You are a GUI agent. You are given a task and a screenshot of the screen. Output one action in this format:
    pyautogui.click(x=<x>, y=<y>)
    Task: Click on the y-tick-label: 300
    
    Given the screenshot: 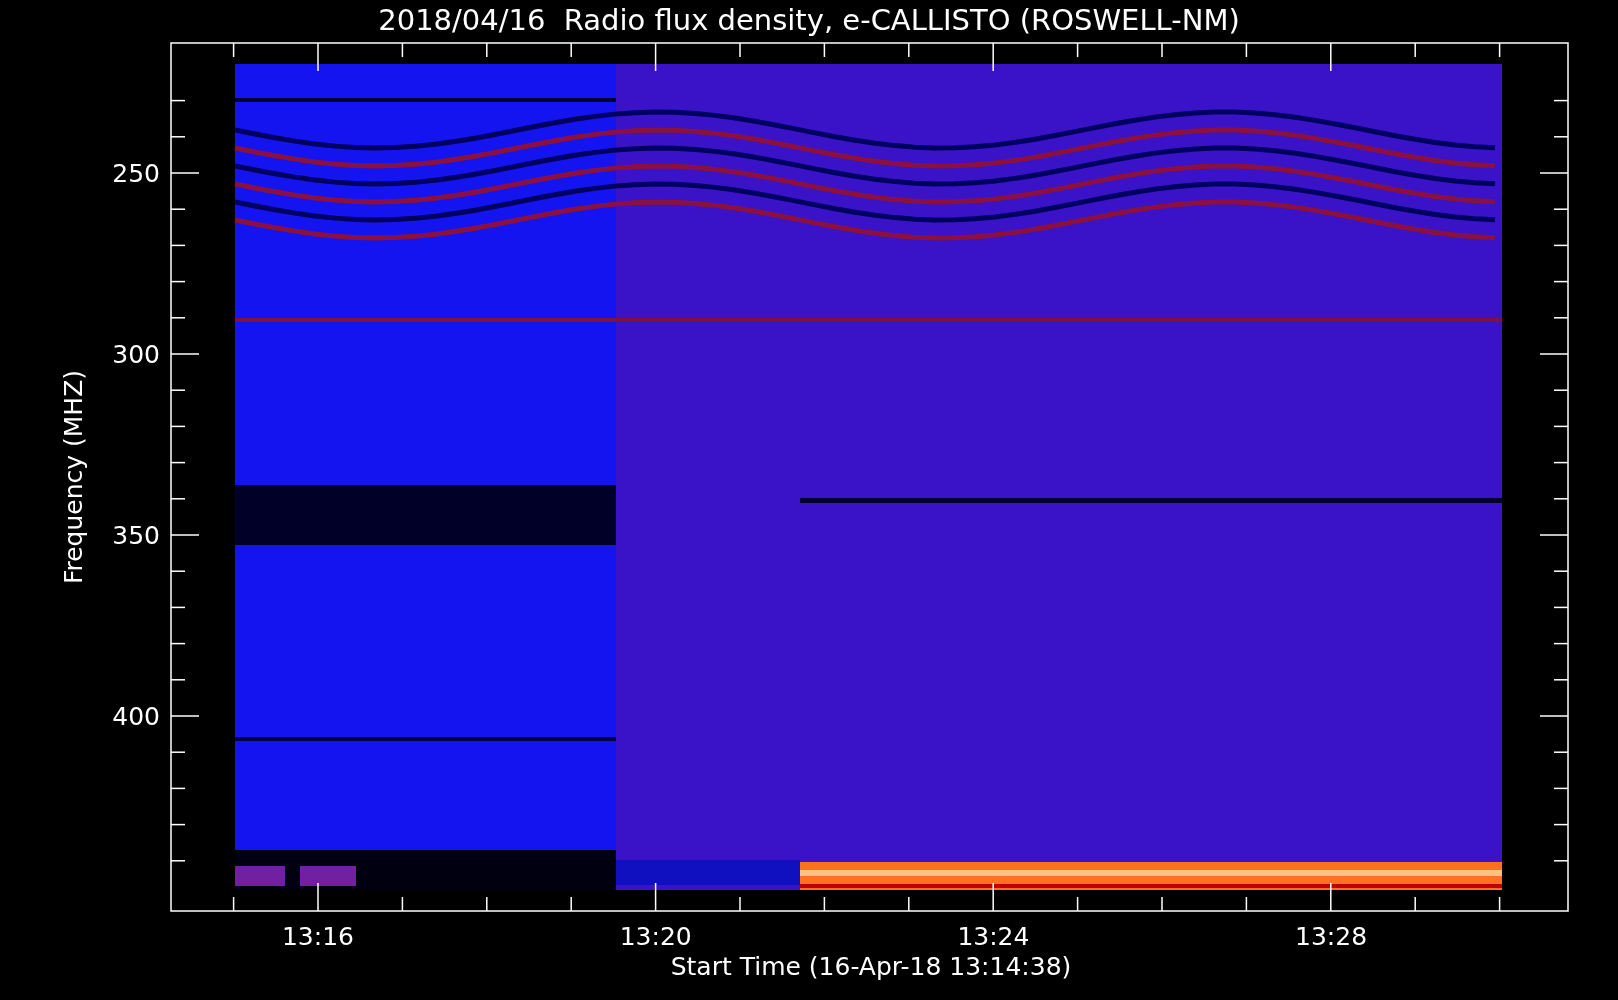 What is the action you would take?
    pyautogui.click(x=136, y=354)
    